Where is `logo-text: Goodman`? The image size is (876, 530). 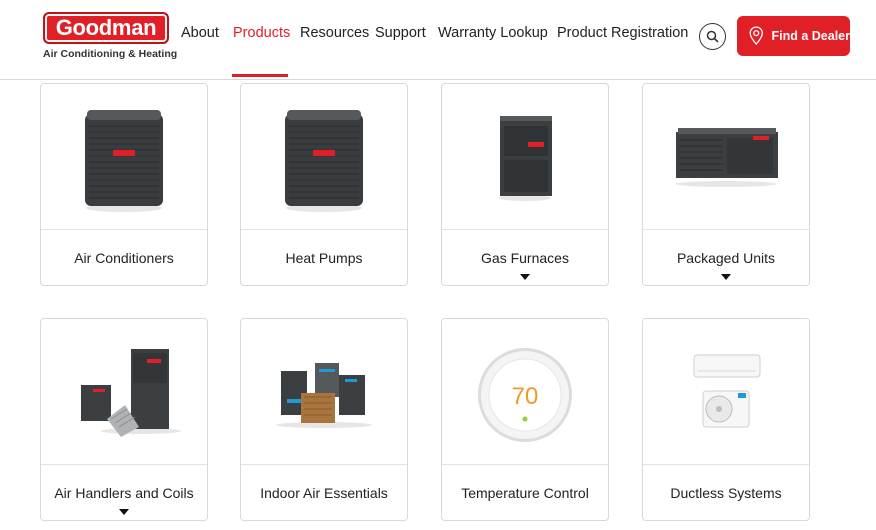 logo-text: Goodman is located at coordinates (106, 27).